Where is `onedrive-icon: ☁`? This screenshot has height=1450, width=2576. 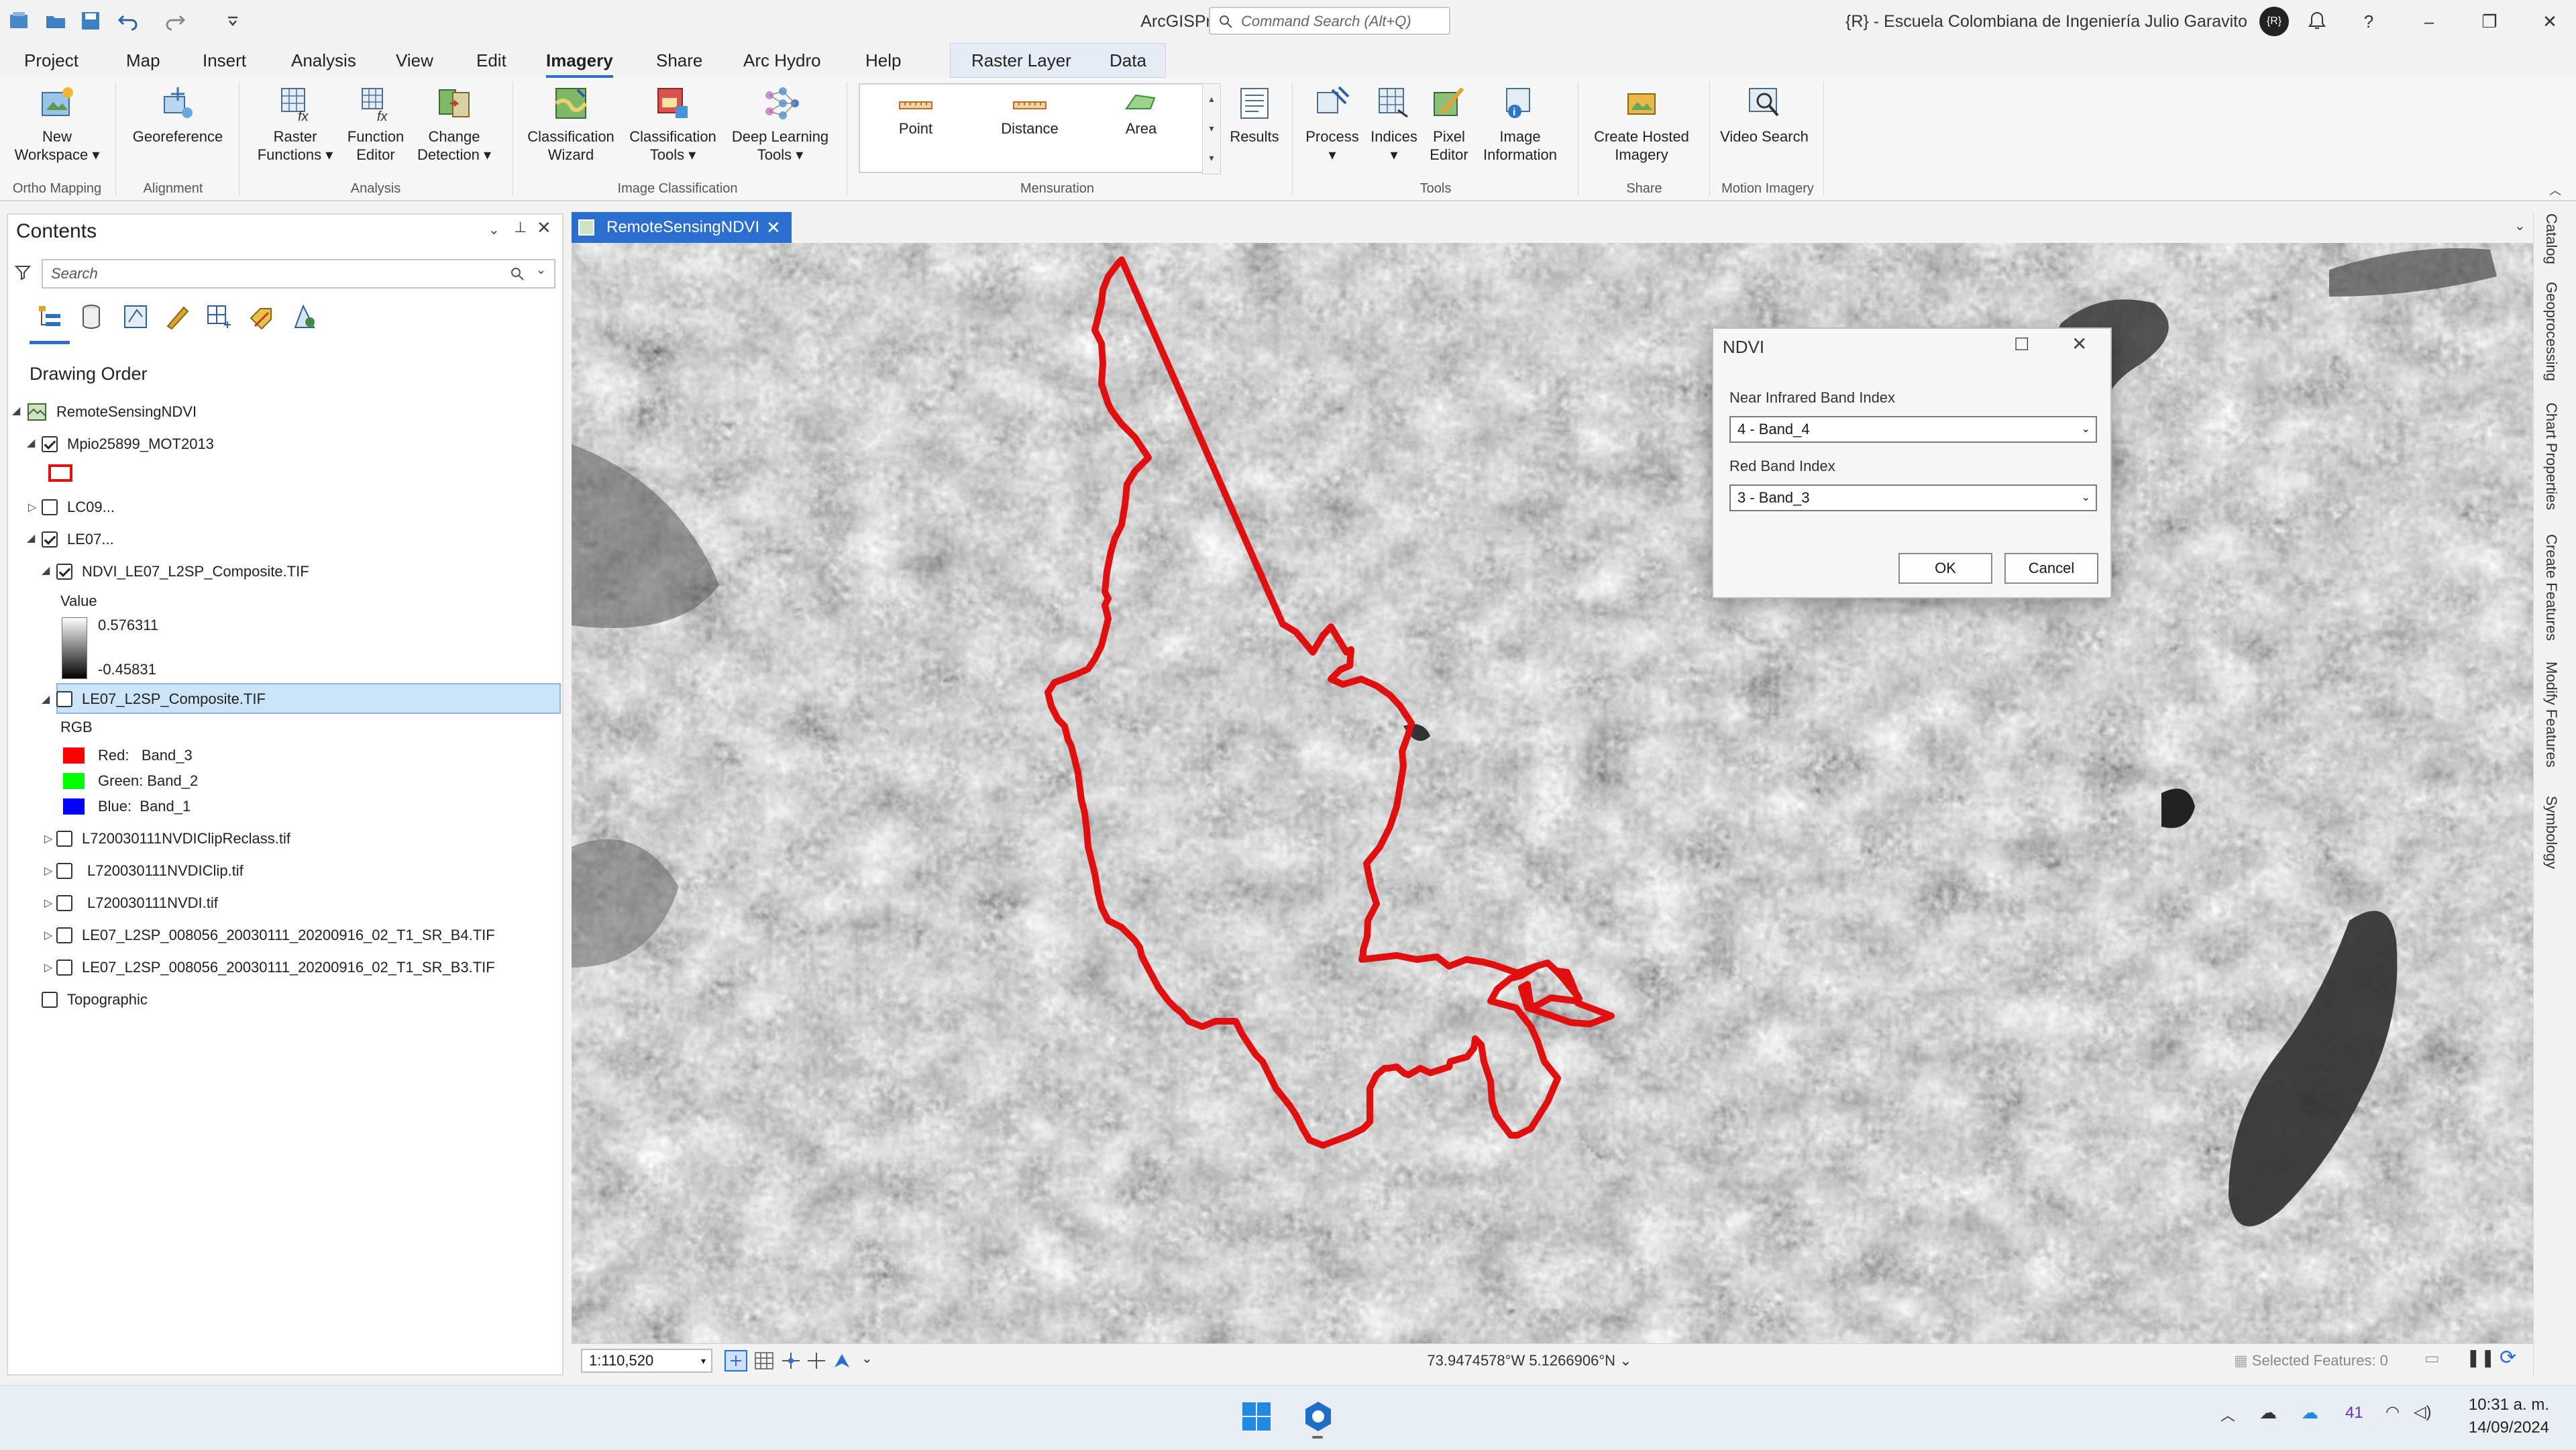 onedrive-icon: ☁ is located at coordinates (2309, 1412).